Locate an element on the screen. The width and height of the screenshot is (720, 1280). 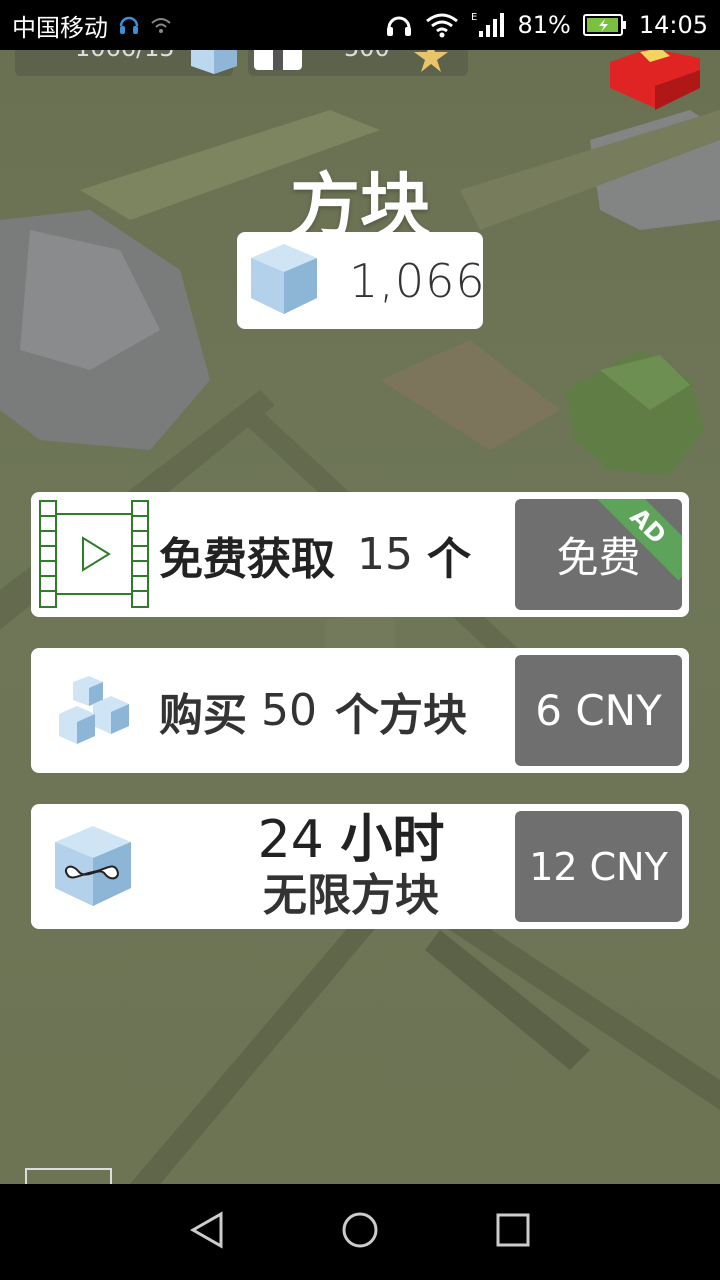
free-button: 免费 AD is located at coordinates (598, 554).